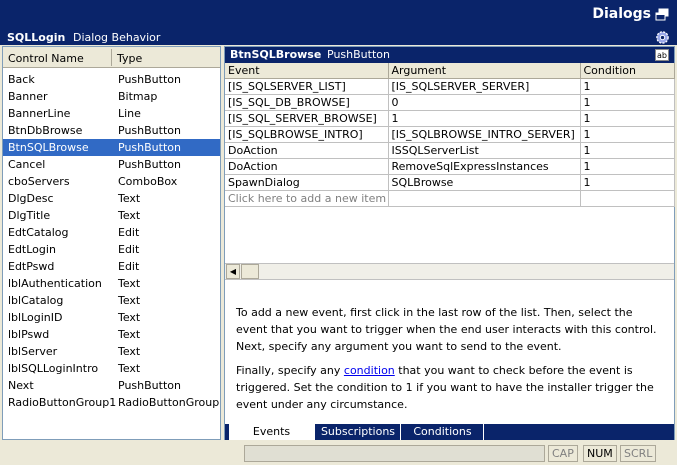  I want to click on list-item: lblAuthentication Text, so click(111, 283).